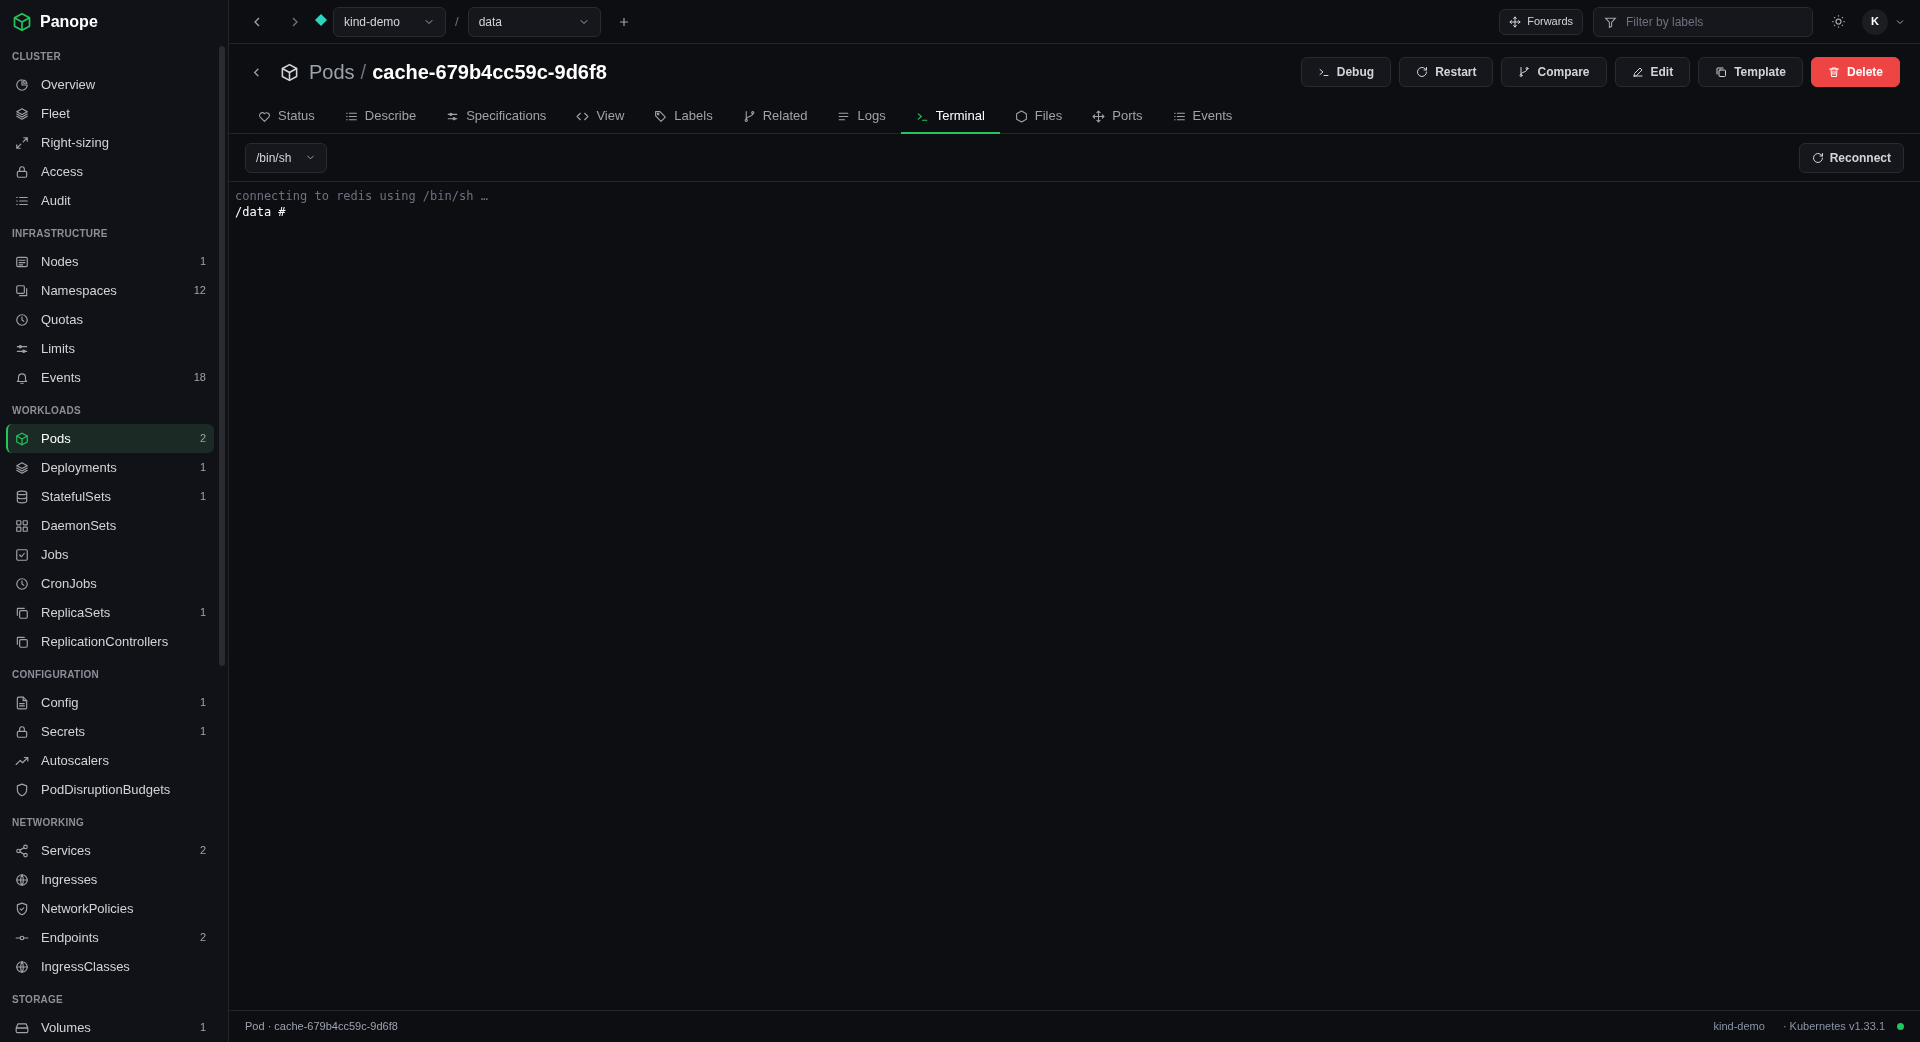 This screenshot has height=1042, width=1920. What do you see at coordinates (110, 319) in the screenshot?
I see `sidebar-item: Quotas` at bounding box center [110, 319].